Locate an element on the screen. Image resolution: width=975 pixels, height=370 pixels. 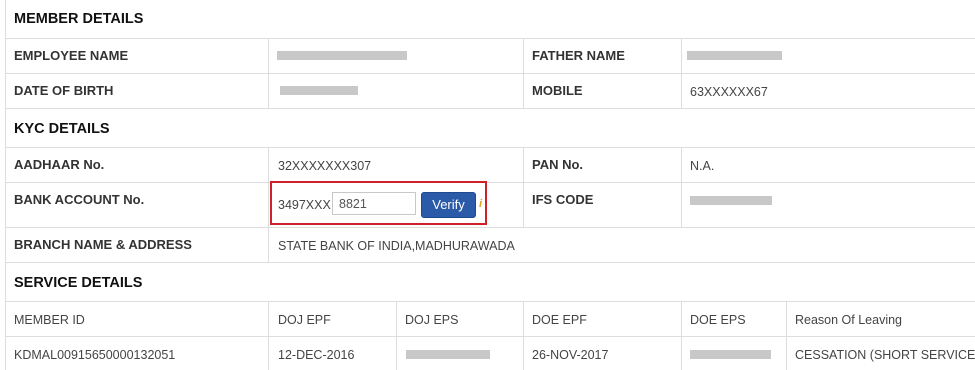
doe-epf-value: 26-NOV-2017 is located at coordinates (570, 355).